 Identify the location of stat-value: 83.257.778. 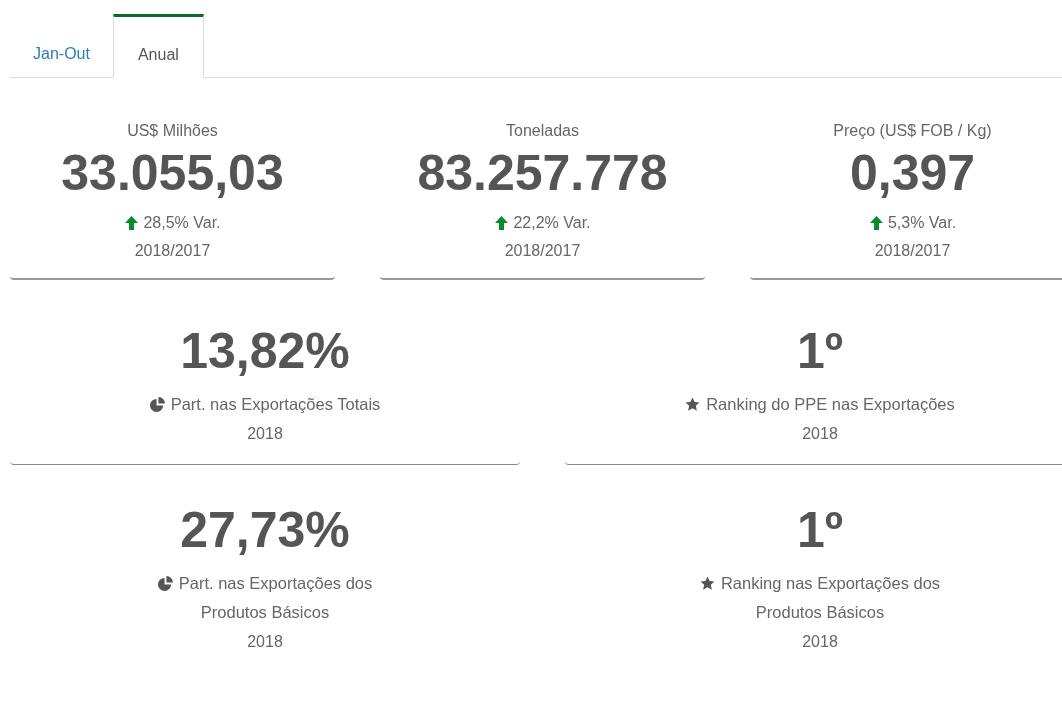
(542, 173).